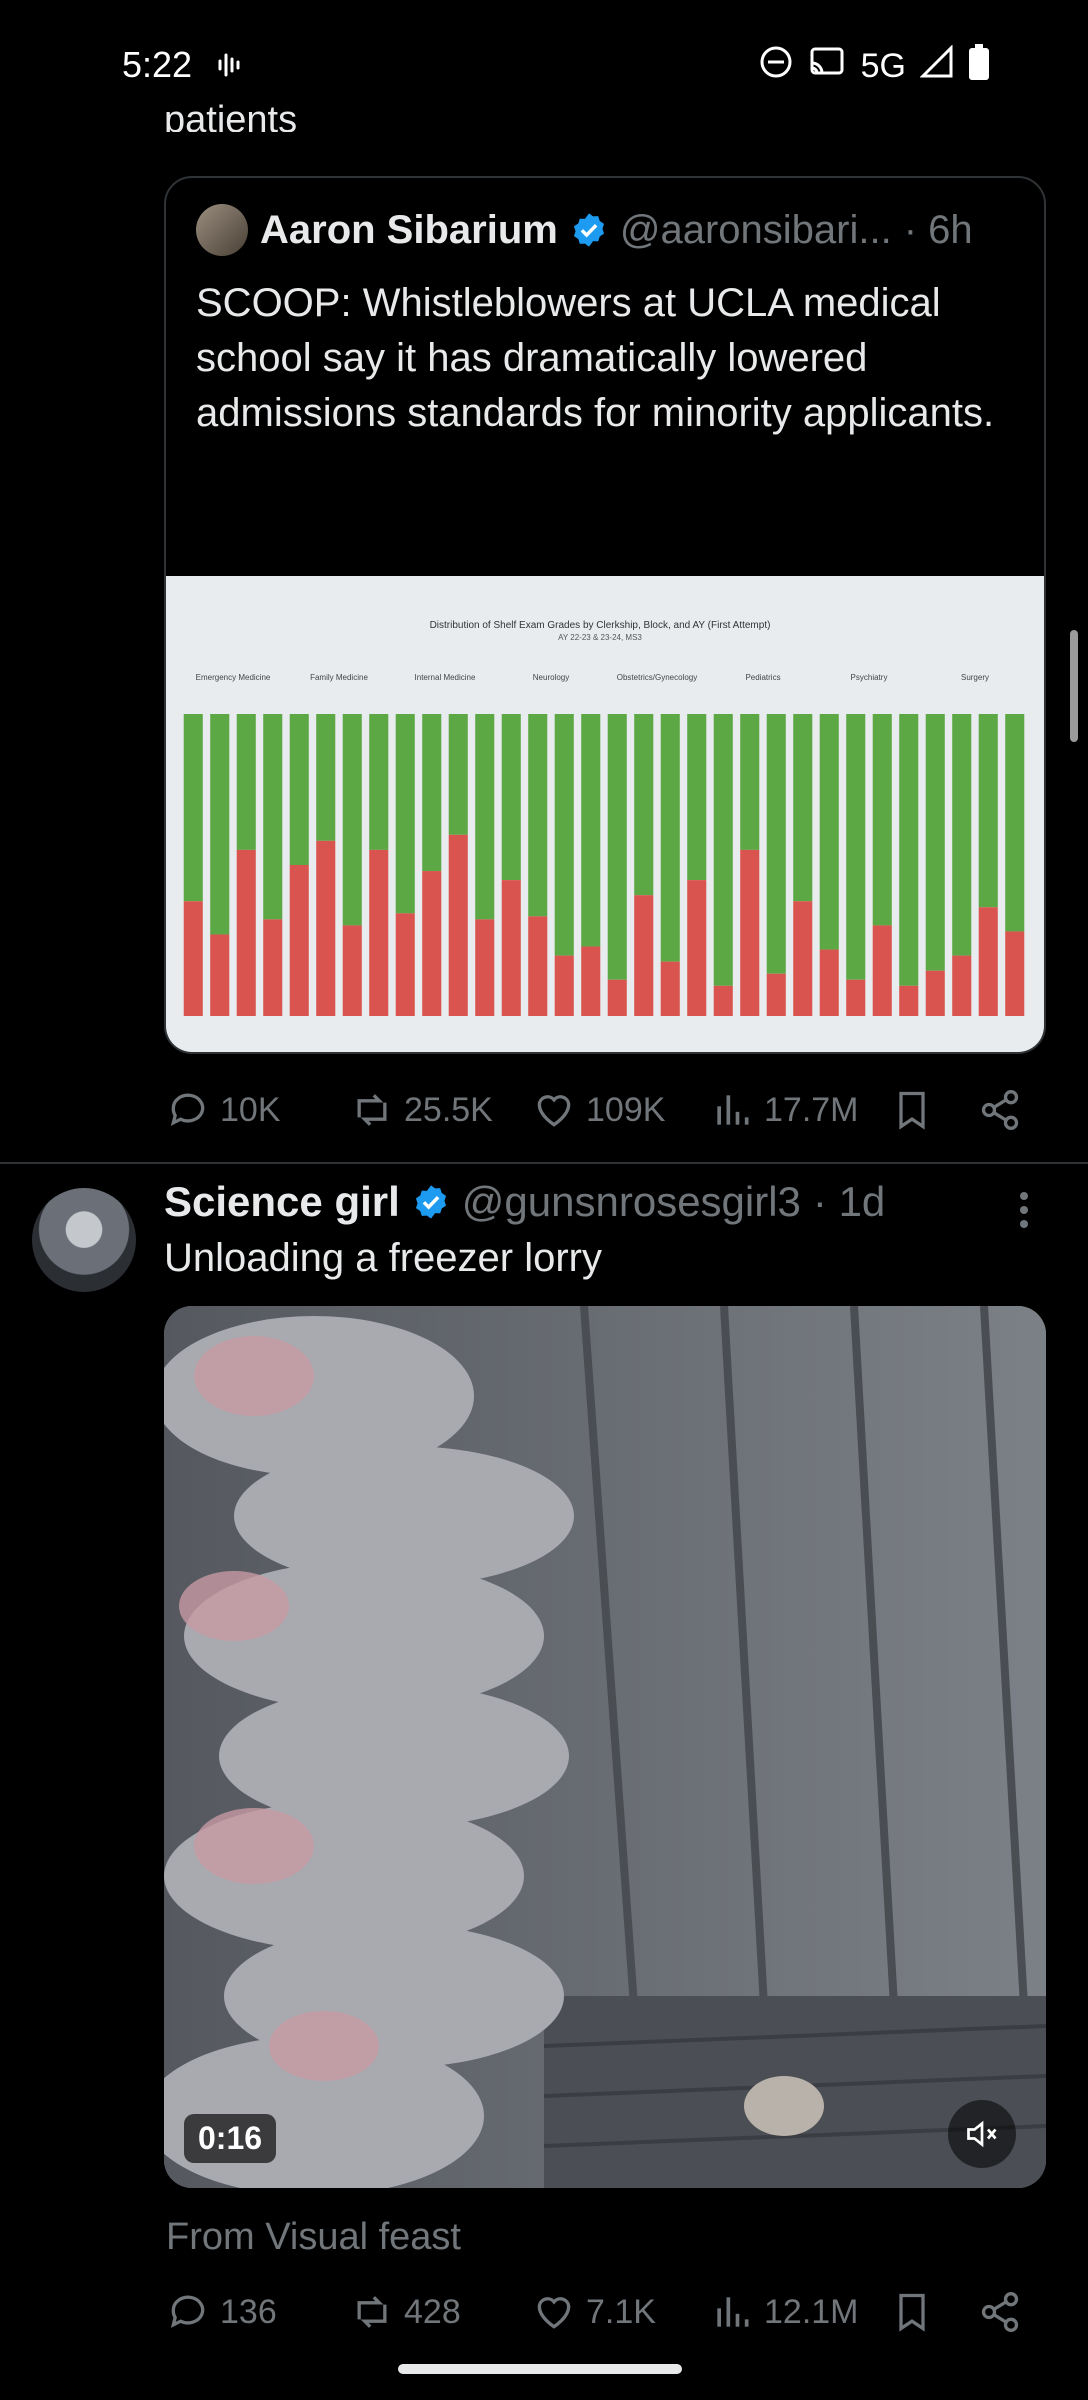  Describe the element at coordinates (544, 1163) in the screenshot. I see `tweet-divider` at that location.